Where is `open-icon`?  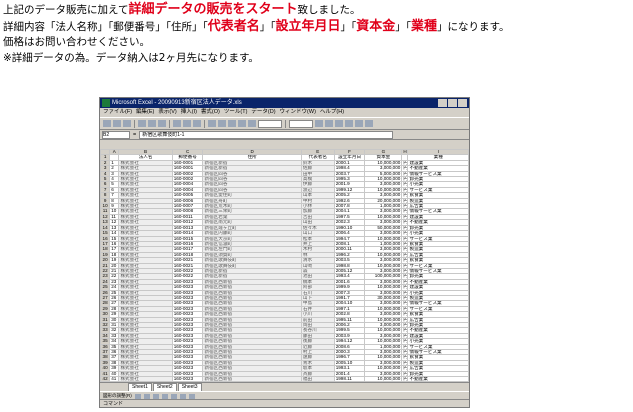 open-icon is located at coordinates (117, 123).